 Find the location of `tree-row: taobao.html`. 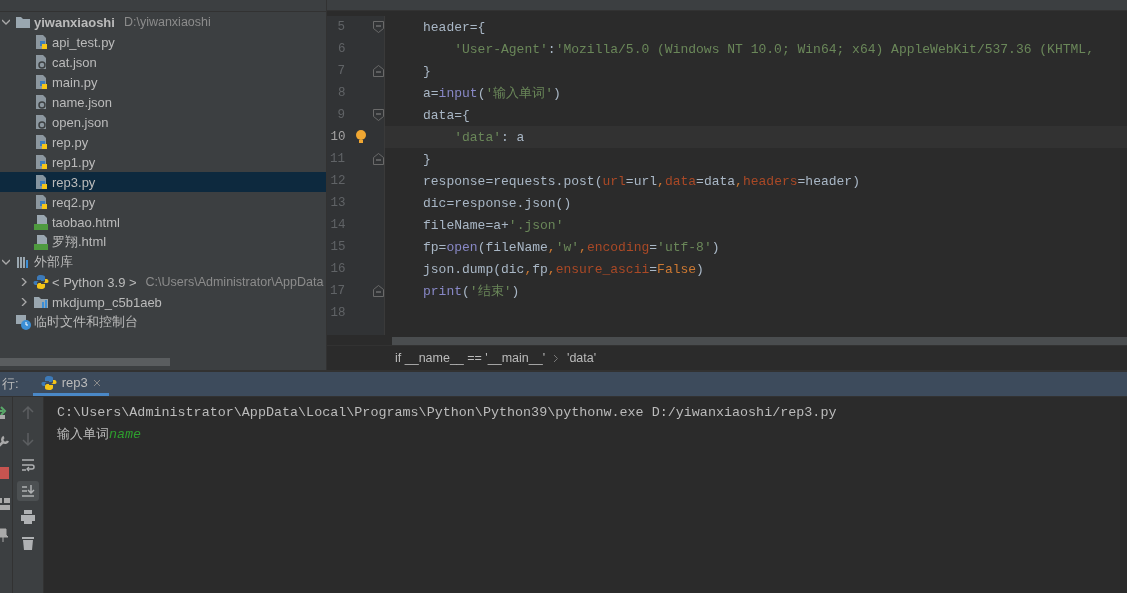

tree-row: taobao.html is located at coordinates (163, 222).